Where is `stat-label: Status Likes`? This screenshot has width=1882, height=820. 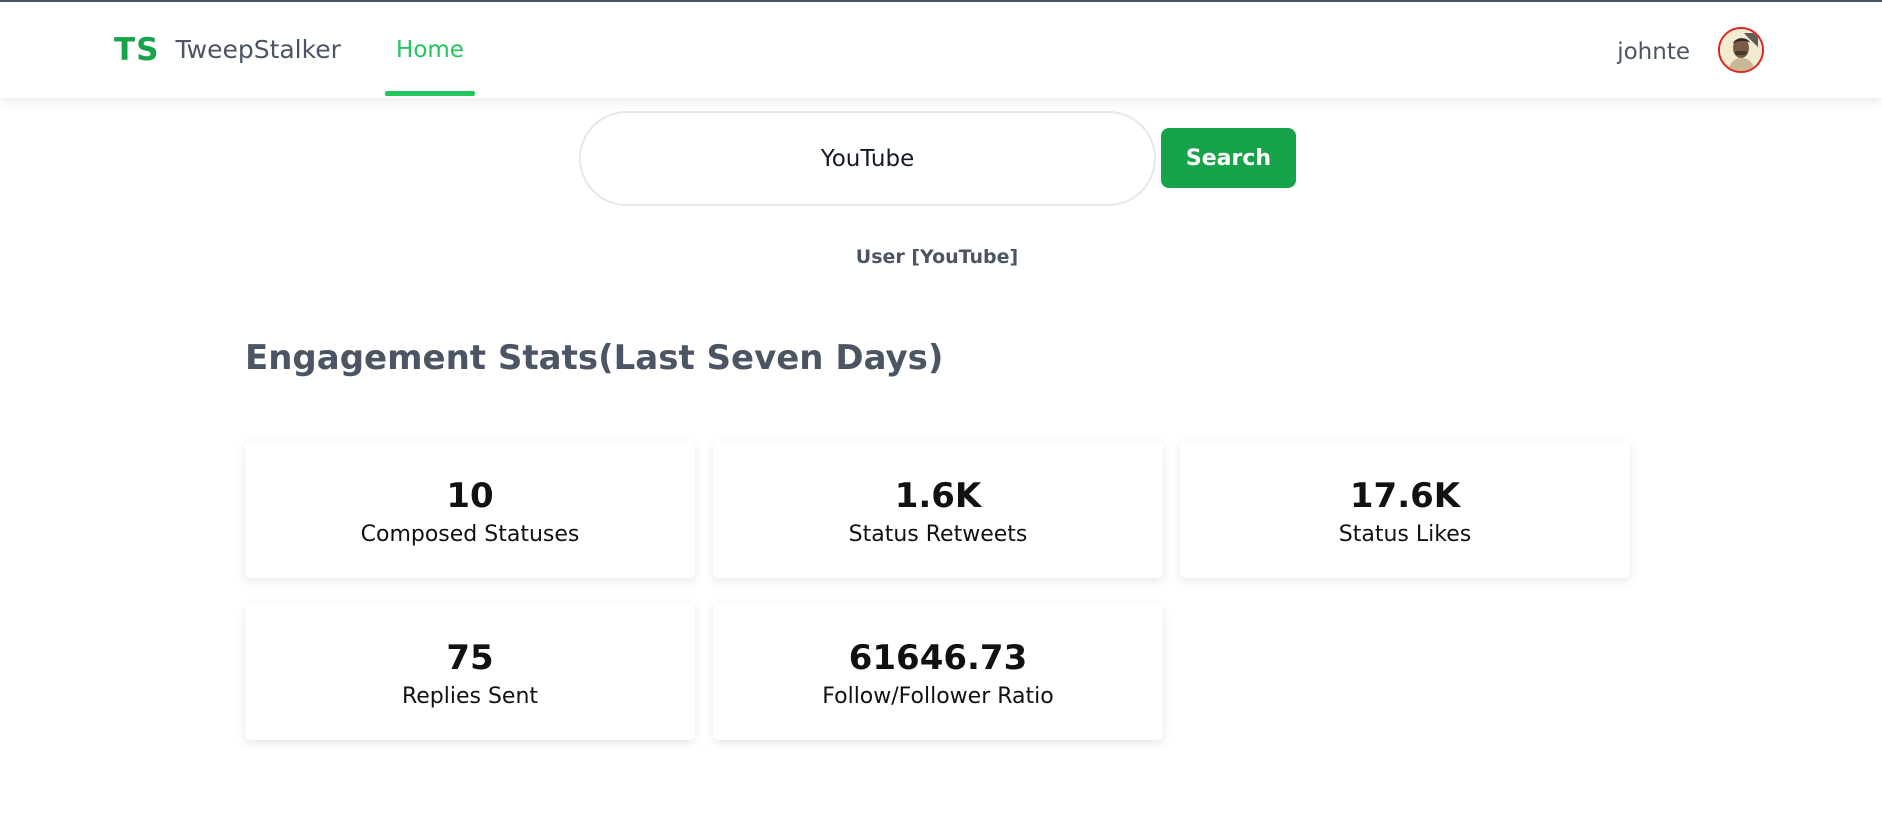
stat-label: Status Likes is located at coordinates (1405, 534).